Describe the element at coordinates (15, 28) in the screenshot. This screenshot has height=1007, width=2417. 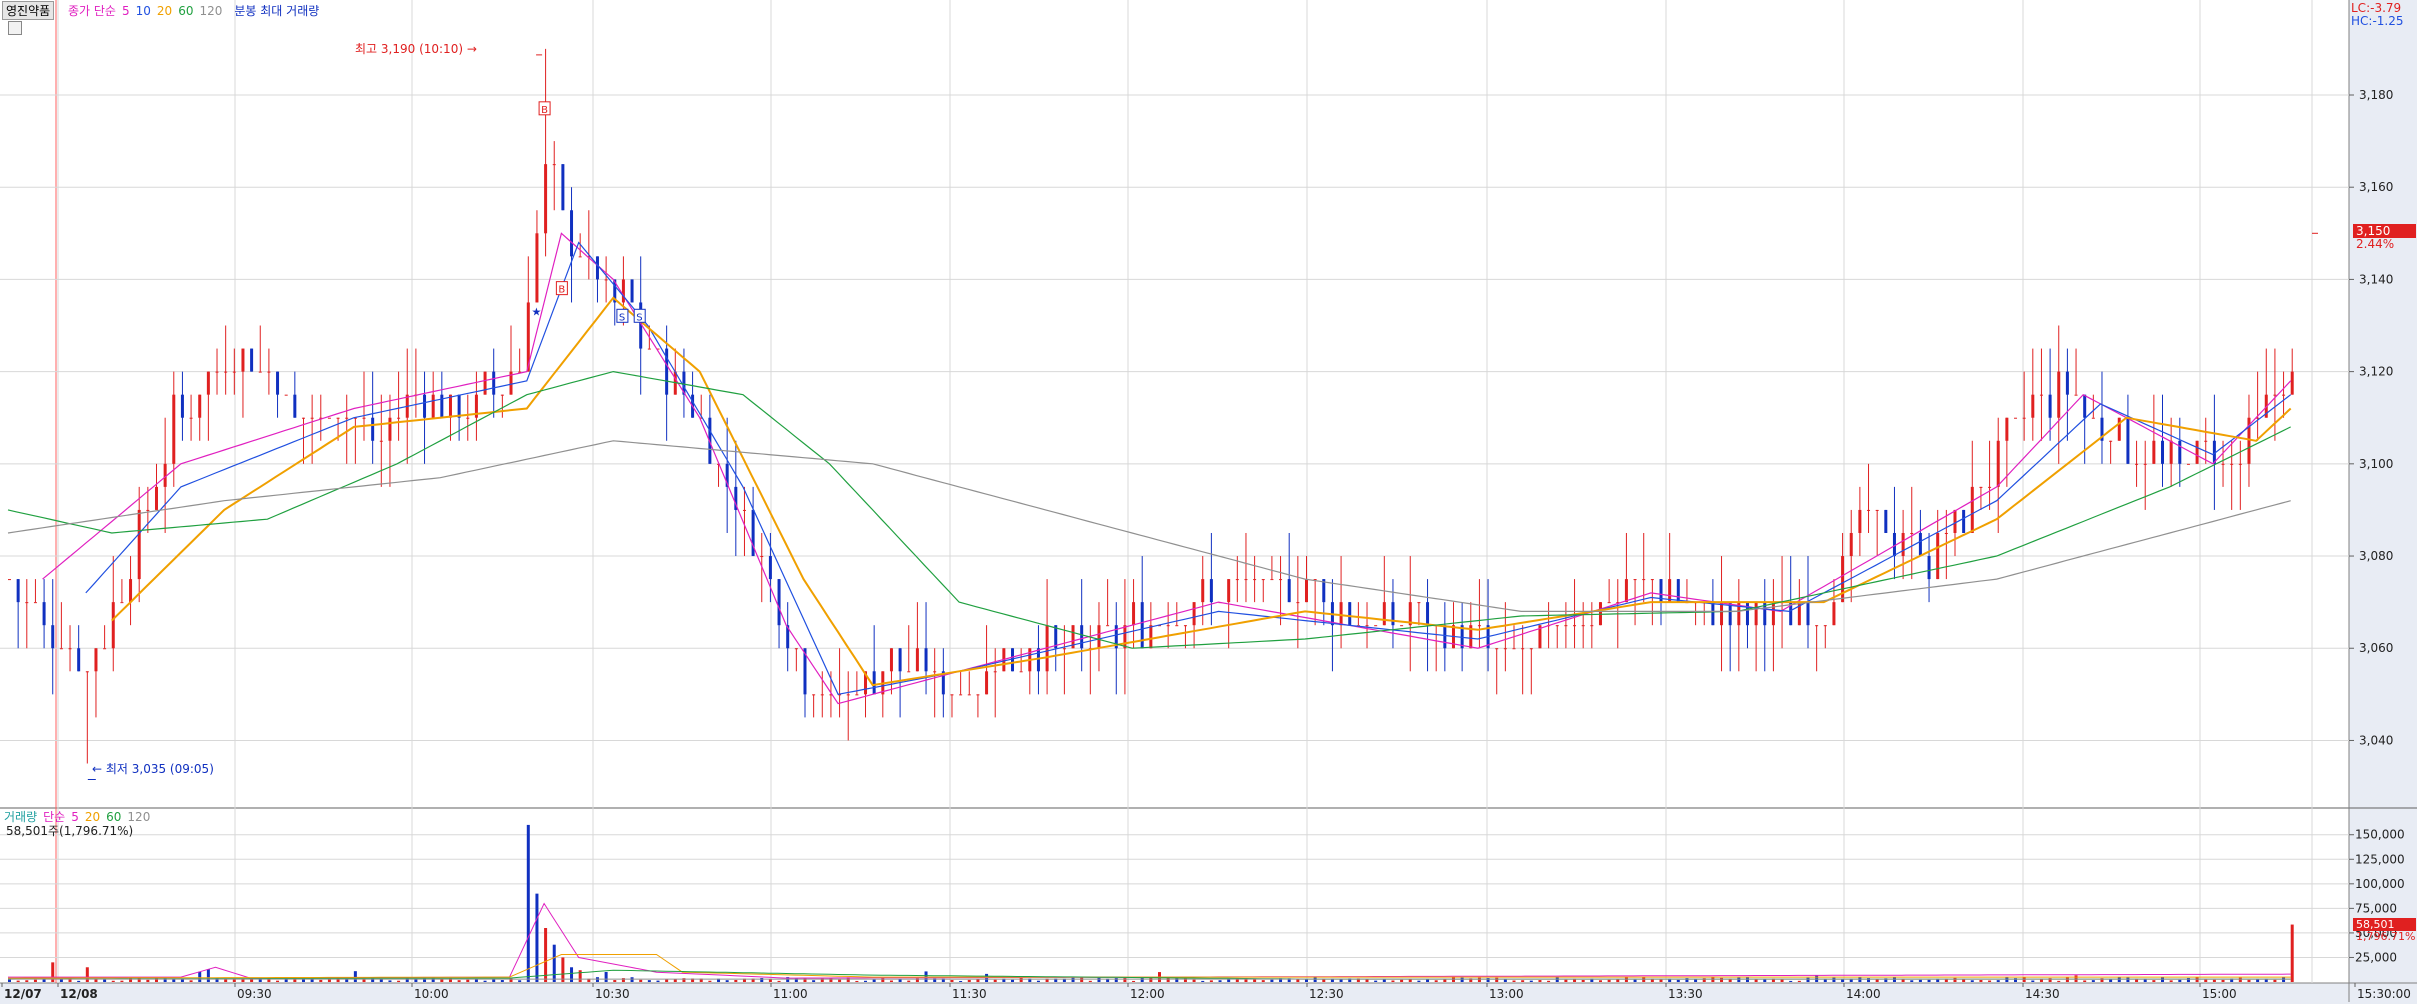
I see `grid-toggle-icon` at that location.